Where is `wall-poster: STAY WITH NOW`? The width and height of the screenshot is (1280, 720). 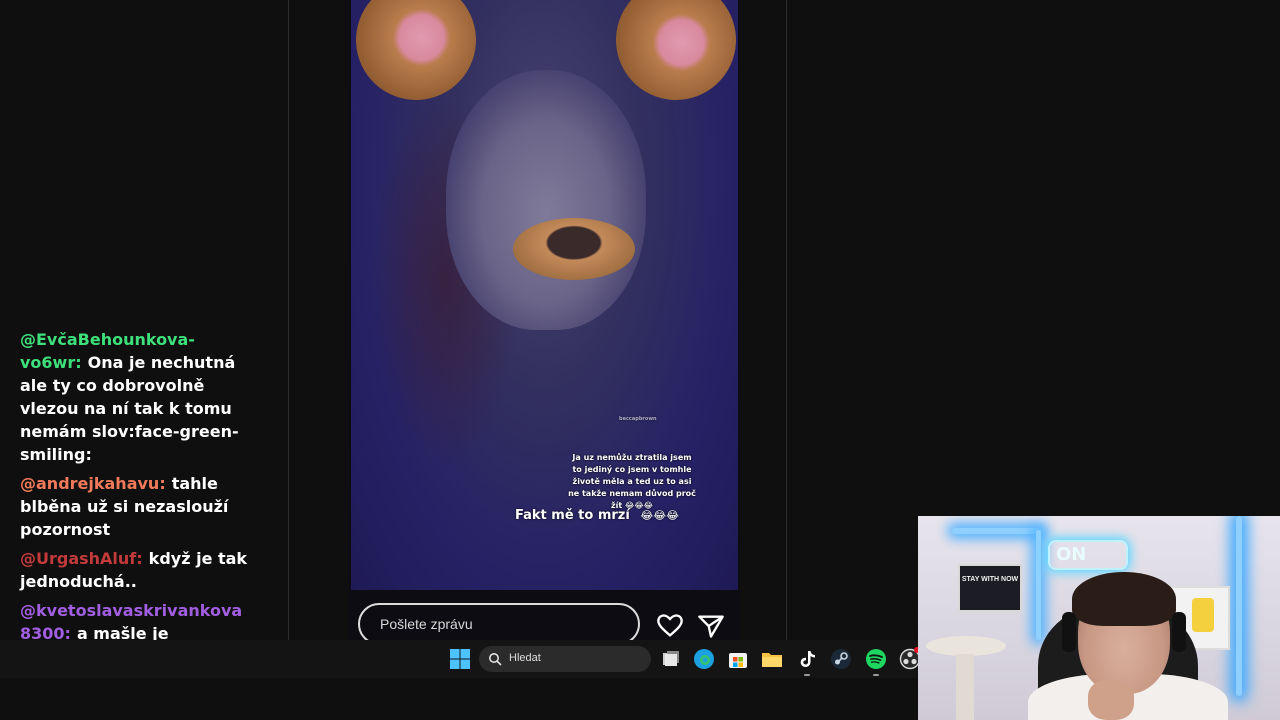
wall-poster: STAY WITH NOW is located at coordinates (990, 588).